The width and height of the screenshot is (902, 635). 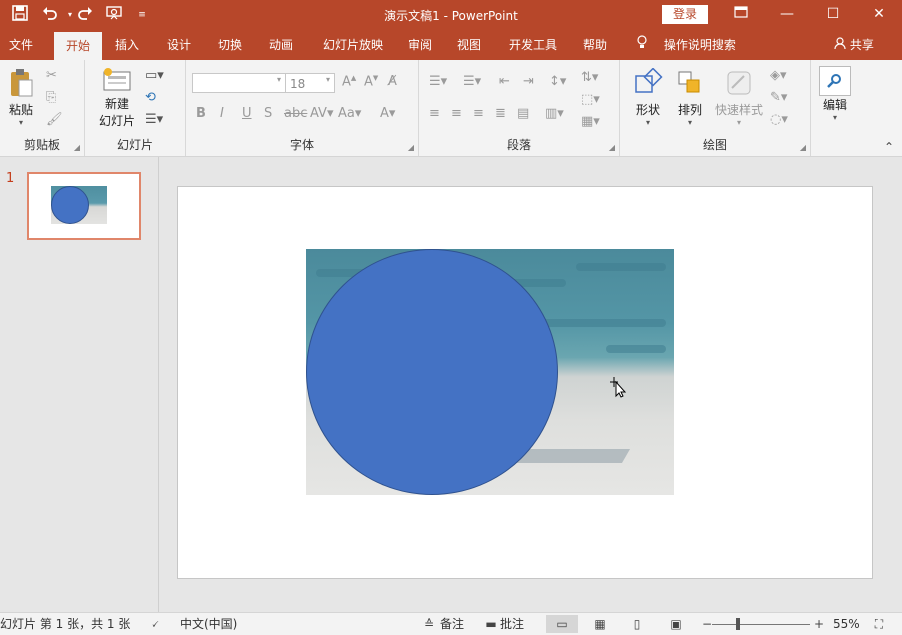 I want to click on tab-home: 开始, so click(x=78, y=46).